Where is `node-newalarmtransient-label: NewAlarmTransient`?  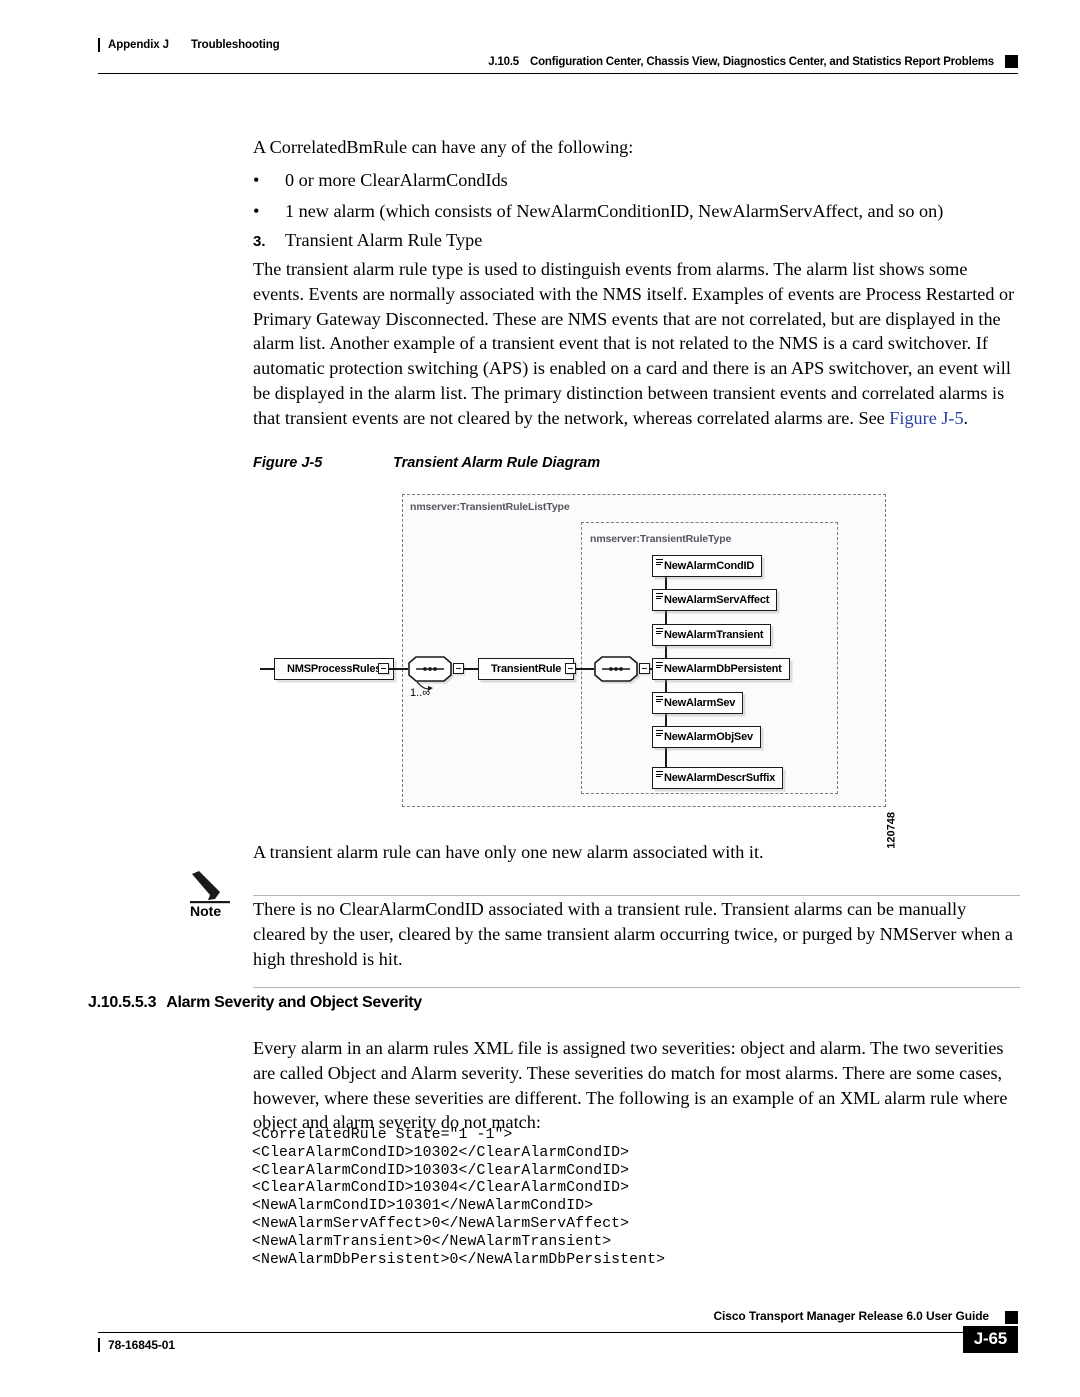
node-newalarmtransient-label: NewAlarmTransient is located at coordinates (714, 635).